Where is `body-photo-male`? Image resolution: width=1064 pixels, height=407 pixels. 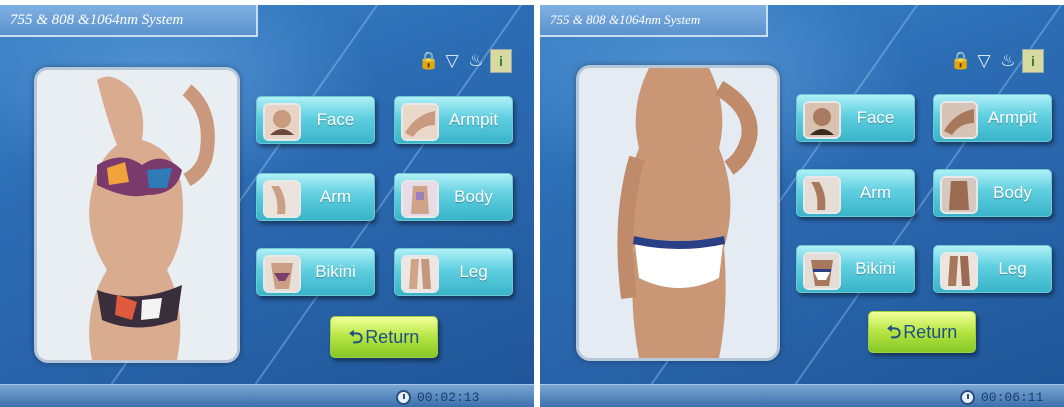 body-photo-male is located at coordinates (678, 213).